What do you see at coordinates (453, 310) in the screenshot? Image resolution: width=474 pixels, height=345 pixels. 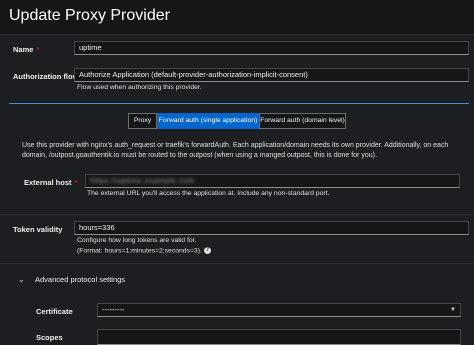 I see `dropdown-arrow-icon: ▼` at bounding box center [453, 310].